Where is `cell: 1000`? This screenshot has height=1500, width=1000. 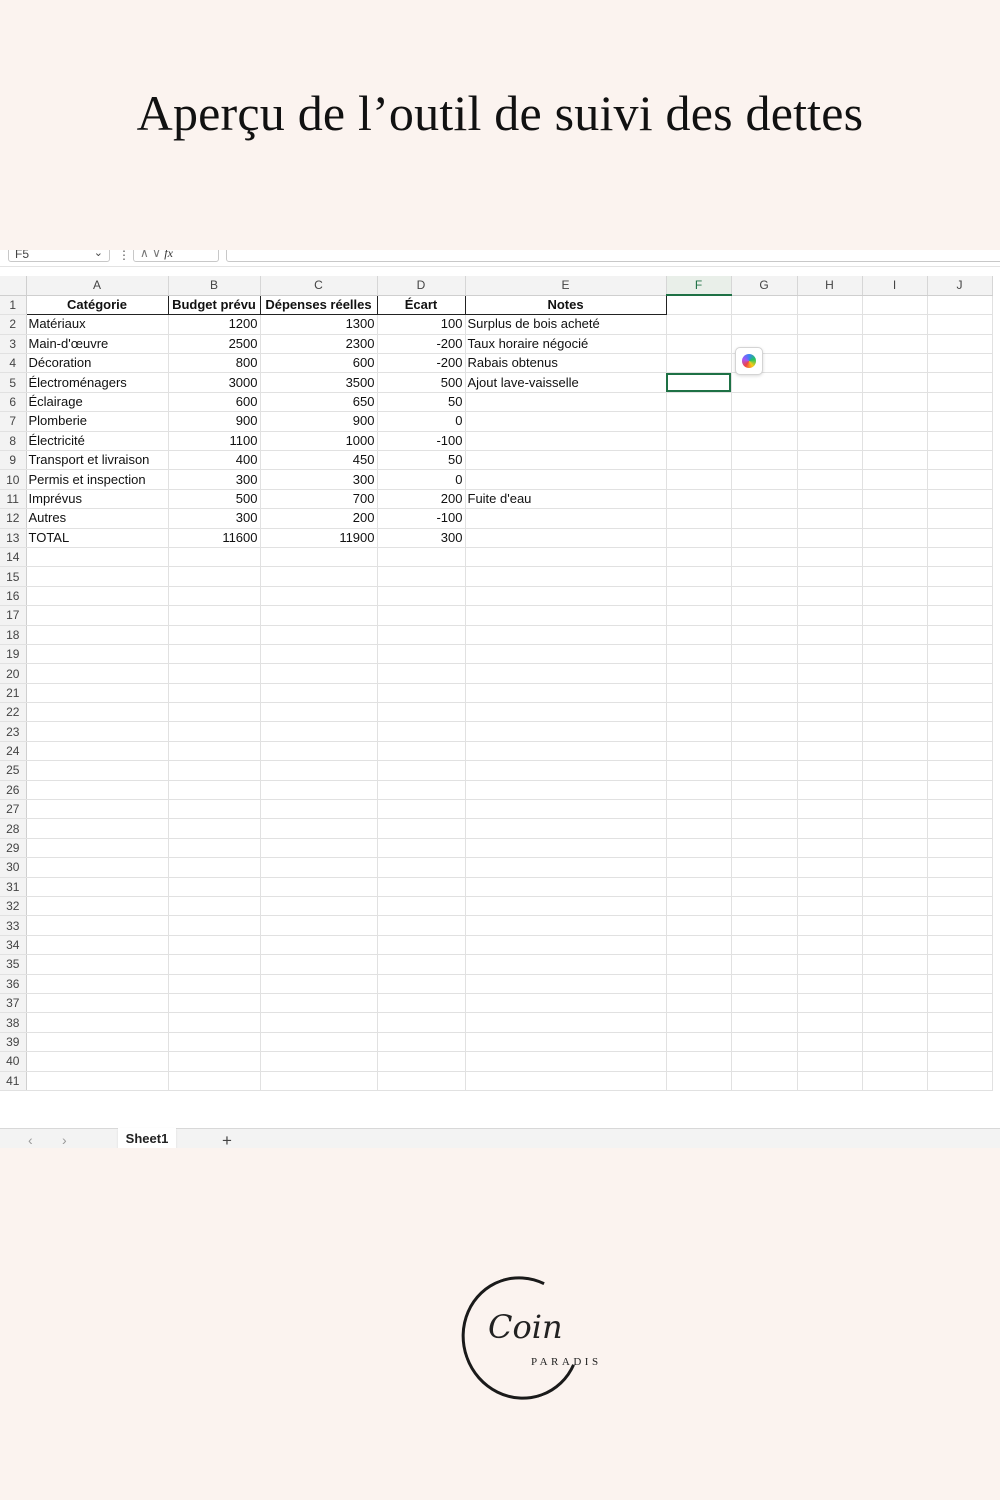
cell: 1000 is located at coordinates (319, 441).